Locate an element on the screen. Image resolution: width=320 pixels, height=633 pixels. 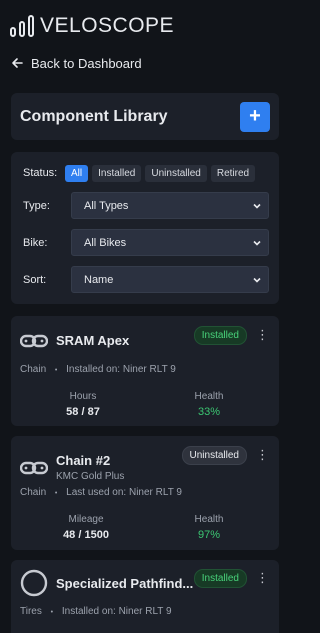
back-to-dashboard-link: Back to Dashboard is located at coordinates (145, 63).